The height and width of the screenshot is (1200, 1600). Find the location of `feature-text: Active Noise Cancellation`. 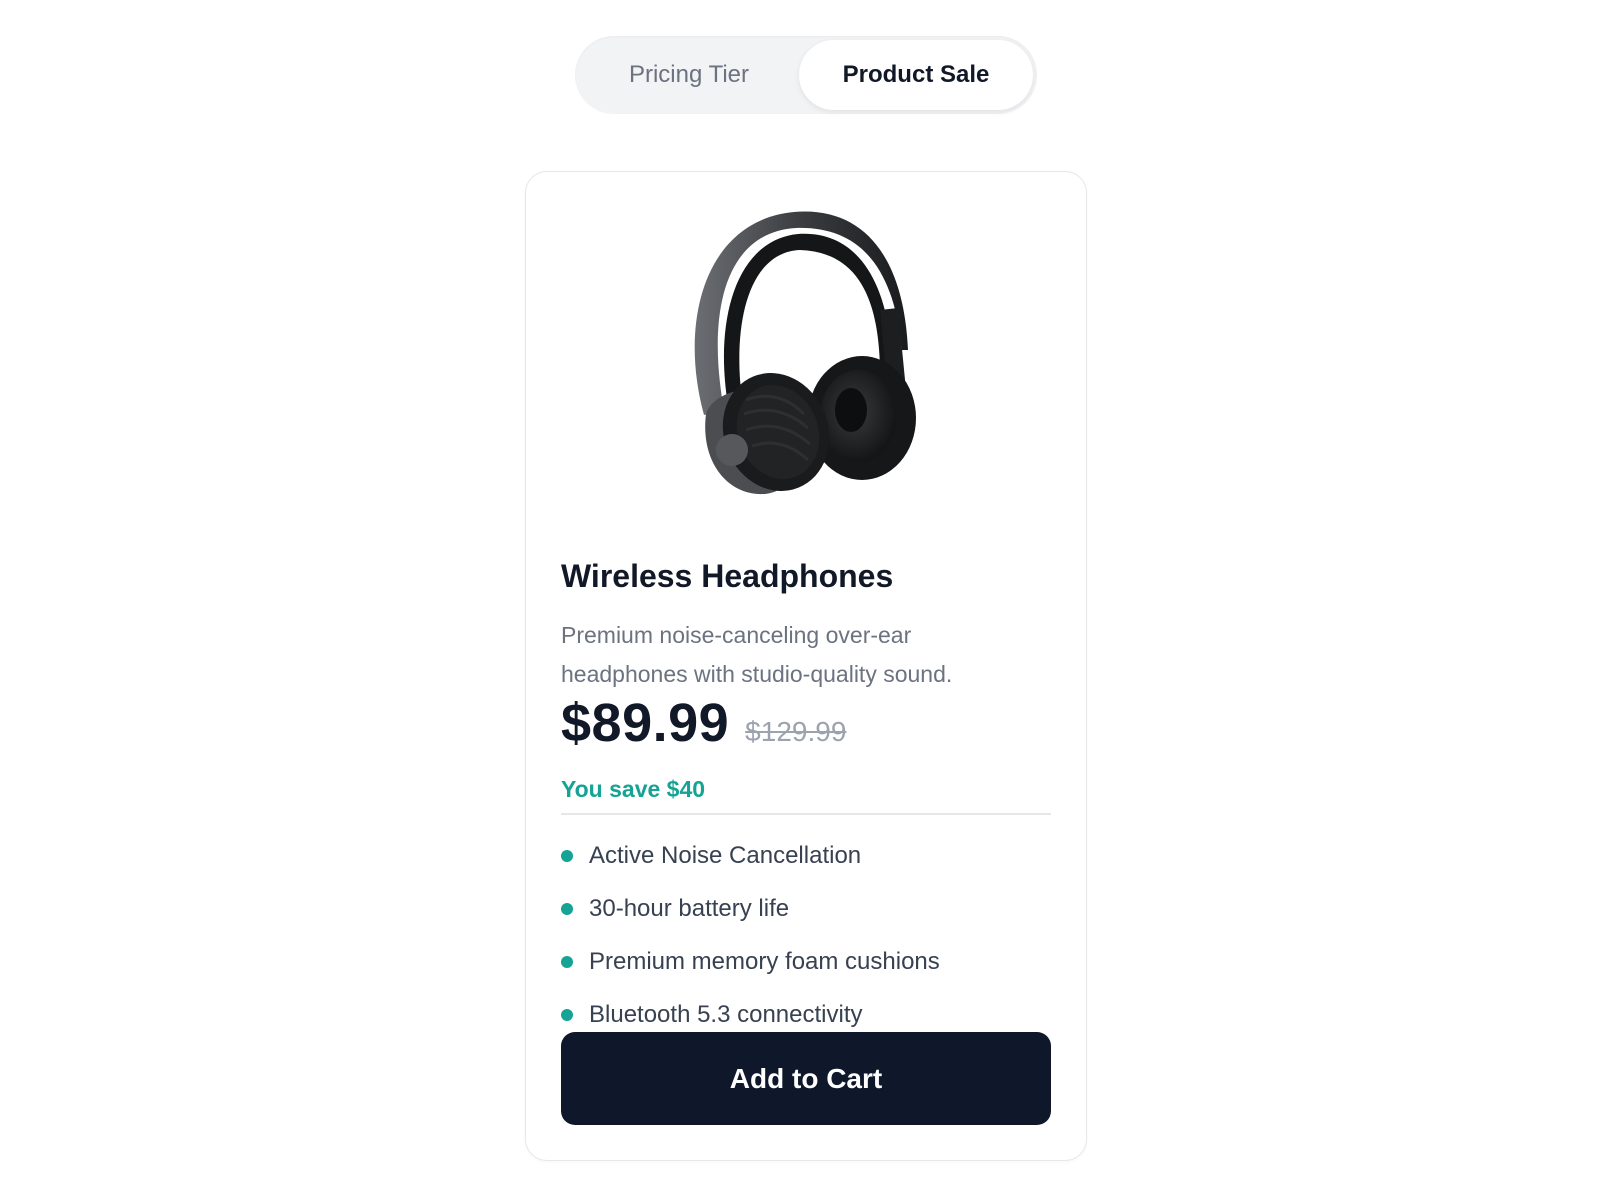

feature-text: Active Noise Cancellation is located at coordinates (725, 855).